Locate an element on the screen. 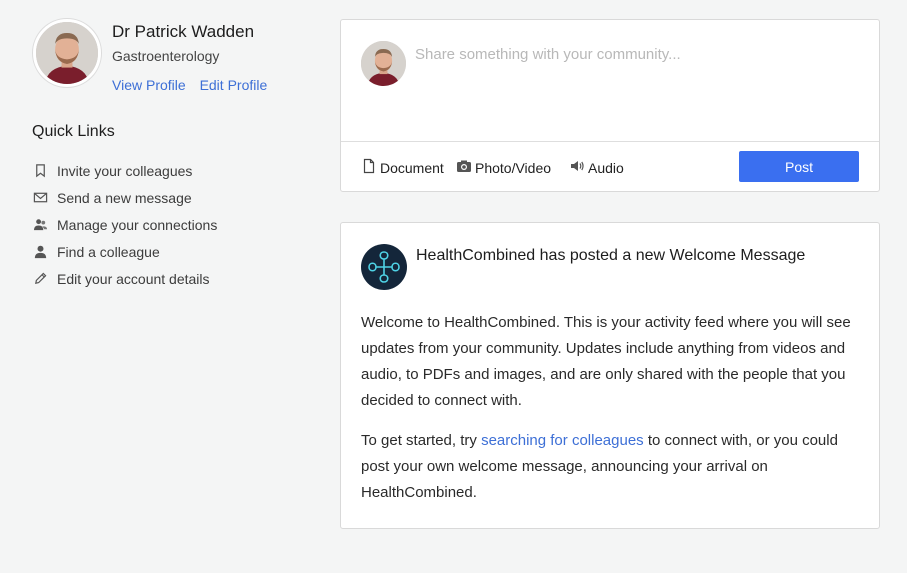 The image size is (907, 573). envelope-icon is located at coordinates (40, 198).